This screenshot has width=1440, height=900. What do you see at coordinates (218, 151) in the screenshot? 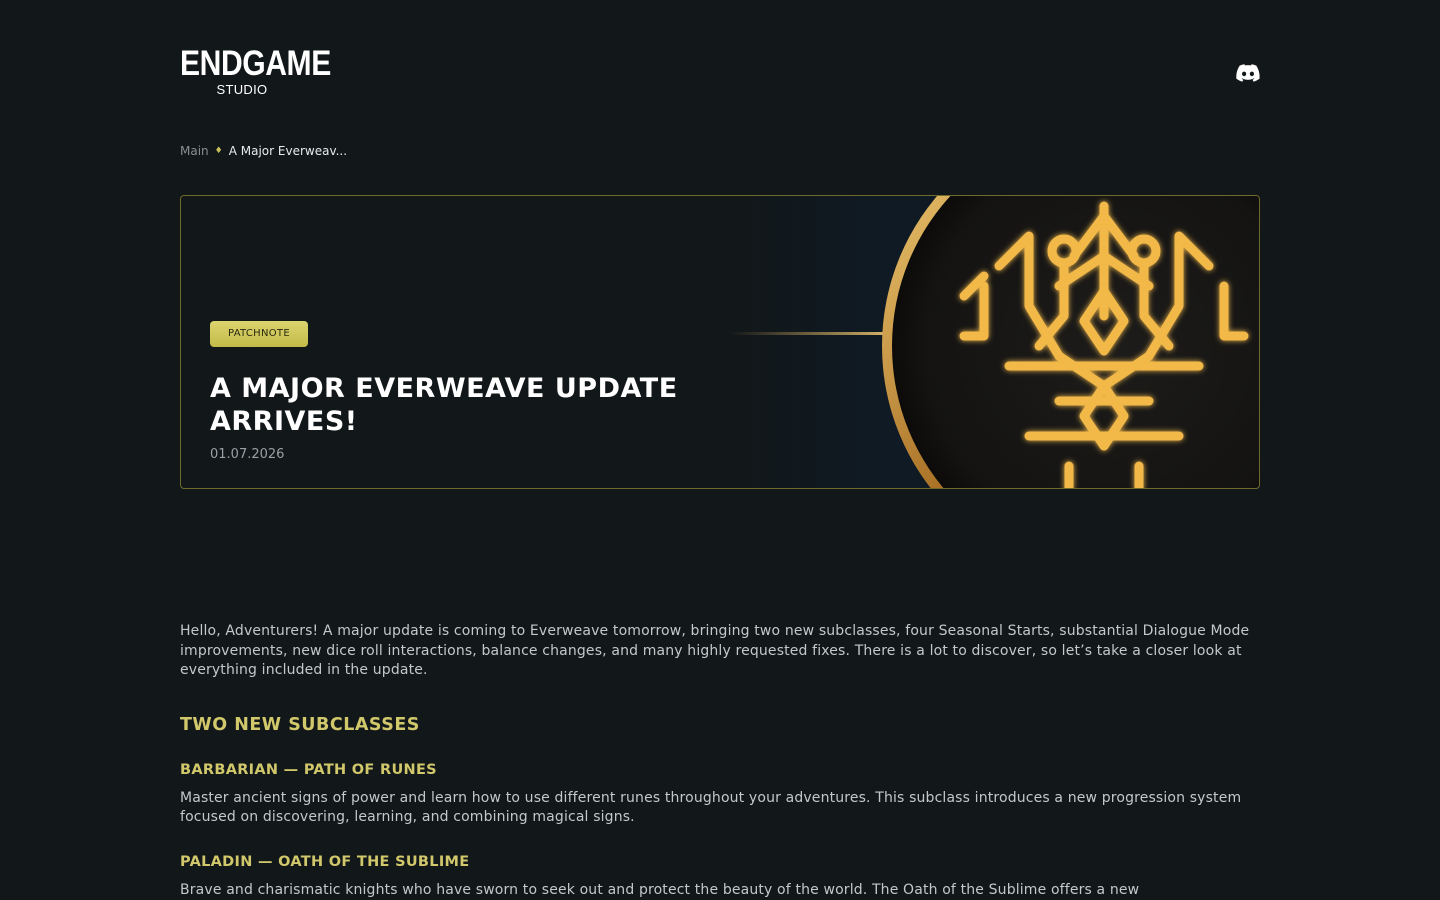
I see `breadcrumb-diamond-icon: ♦` at bounding box center [218, 151].